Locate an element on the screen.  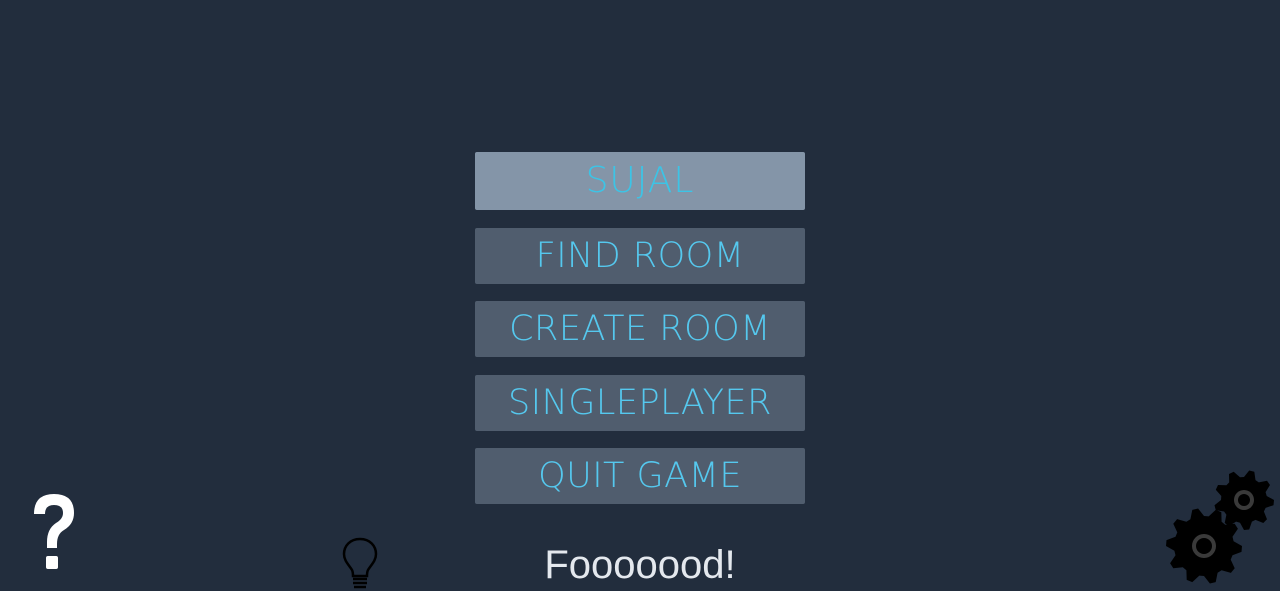
player-name-field: SUJAL is located at coordinates (640, 181).